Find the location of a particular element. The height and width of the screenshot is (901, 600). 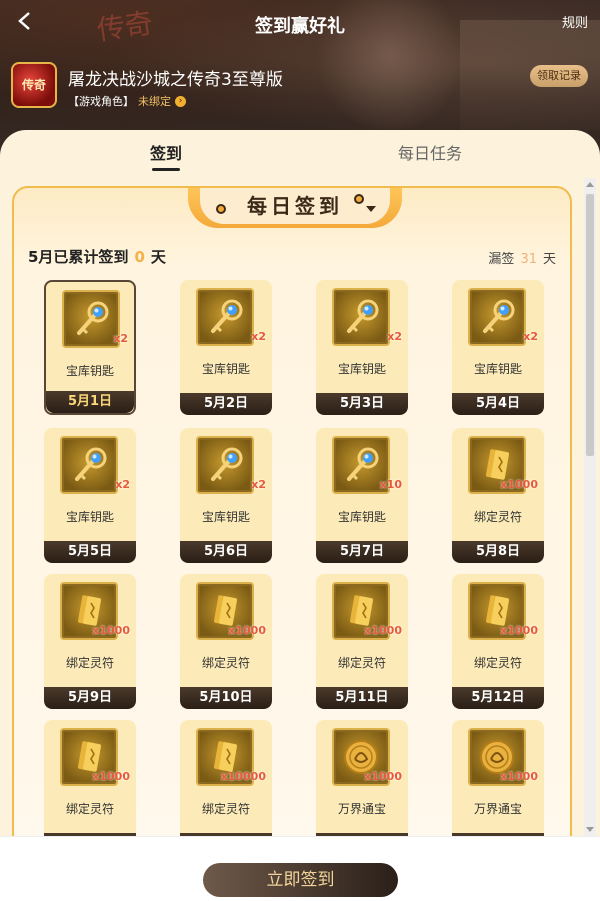

reward-date: 5月10日 is located at coordinates (226, 698).